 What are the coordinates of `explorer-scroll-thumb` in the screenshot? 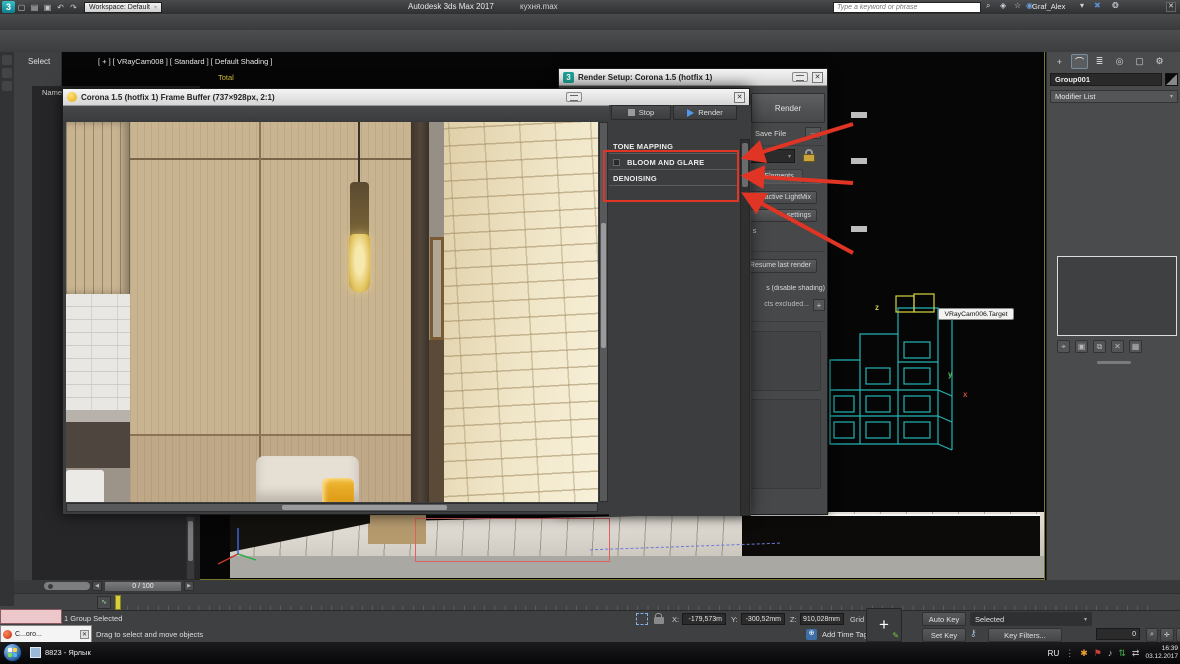 It's located at (190, 541).